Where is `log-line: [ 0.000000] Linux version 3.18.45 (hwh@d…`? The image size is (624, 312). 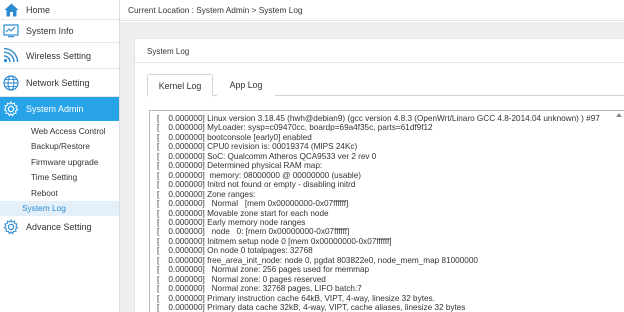
log-line: [ 0.000000] Linux version 3.18.45 (hwh@d… is located at coordinates (378, 118).